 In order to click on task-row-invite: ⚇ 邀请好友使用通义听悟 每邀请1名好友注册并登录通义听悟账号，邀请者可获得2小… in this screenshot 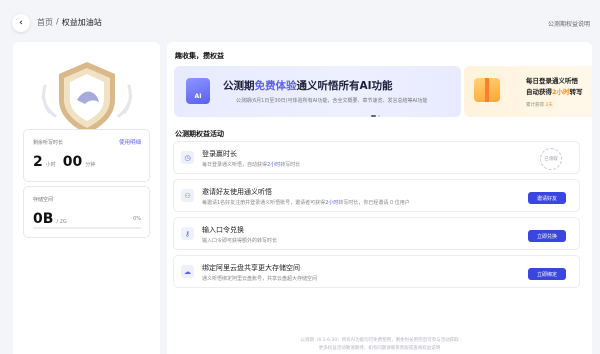, I will do `click(376, 195)`.